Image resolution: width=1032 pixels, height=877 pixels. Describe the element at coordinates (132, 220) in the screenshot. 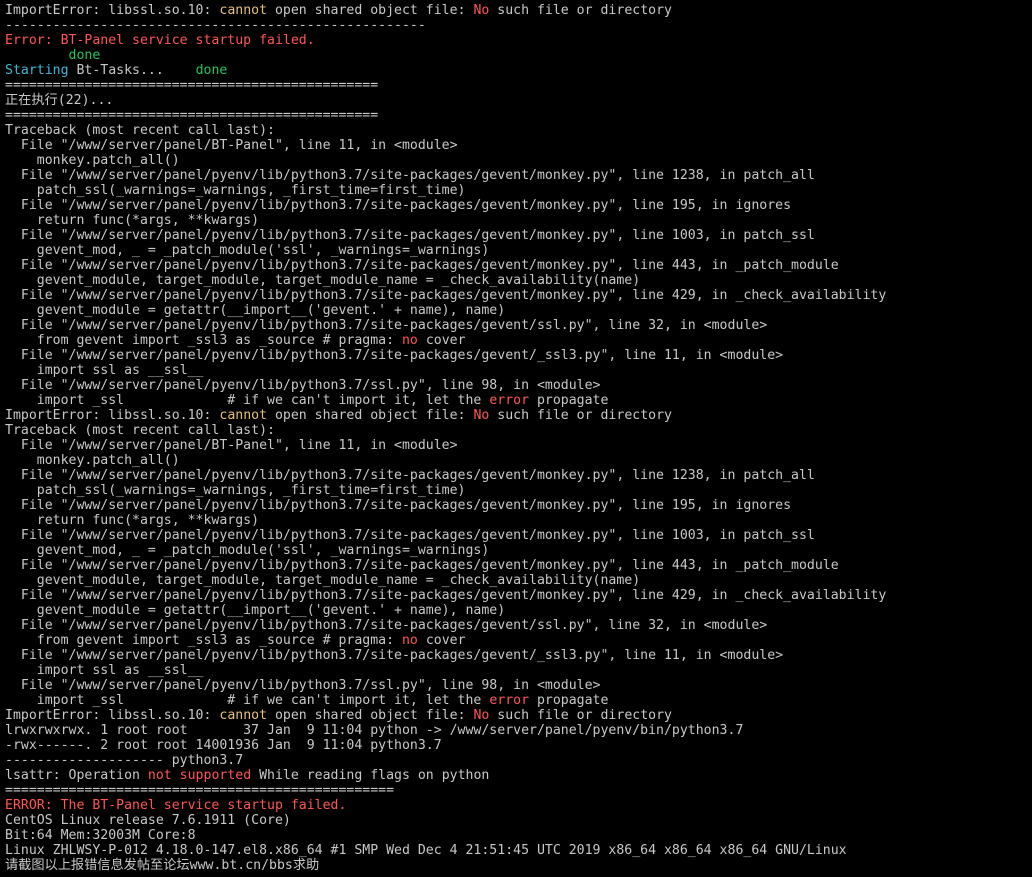

I see `terminal-text-segment: return func(*args, **kwargs)` at that location.